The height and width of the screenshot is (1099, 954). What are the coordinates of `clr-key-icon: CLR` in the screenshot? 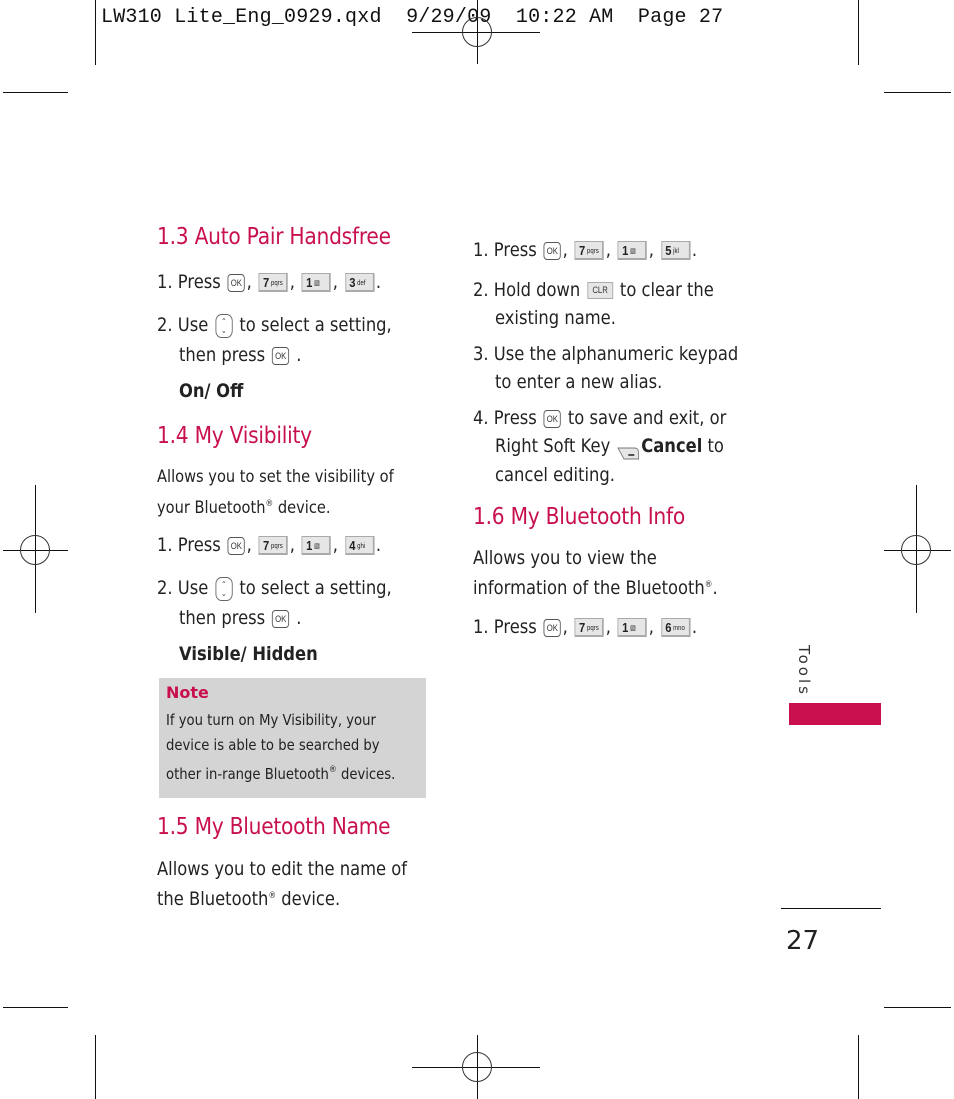 It's located at (600, 290).